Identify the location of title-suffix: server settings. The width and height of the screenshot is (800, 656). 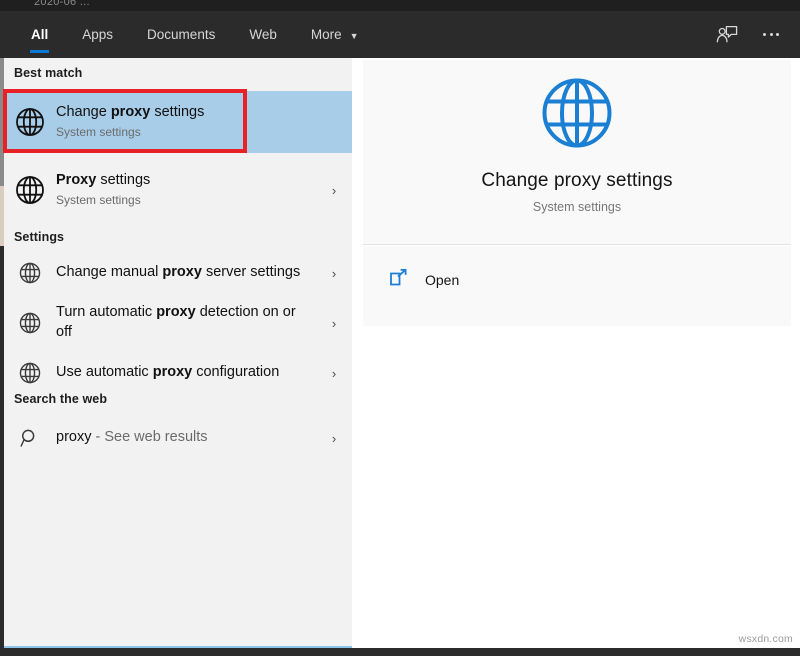
(251, 272).